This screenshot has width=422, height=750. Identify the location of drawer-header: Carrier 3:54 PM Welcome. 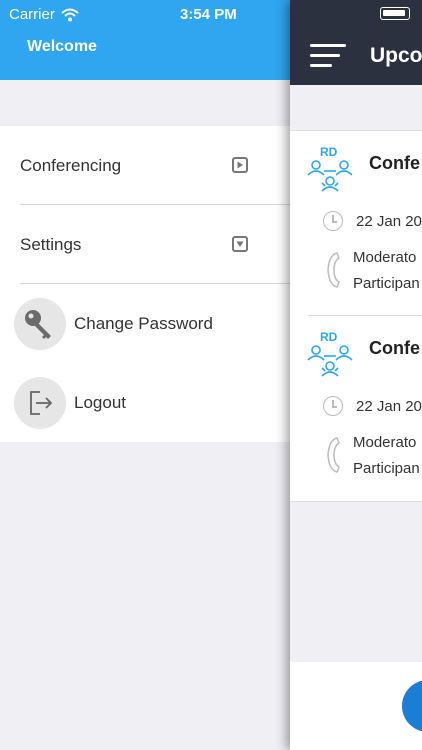
(145, 40).